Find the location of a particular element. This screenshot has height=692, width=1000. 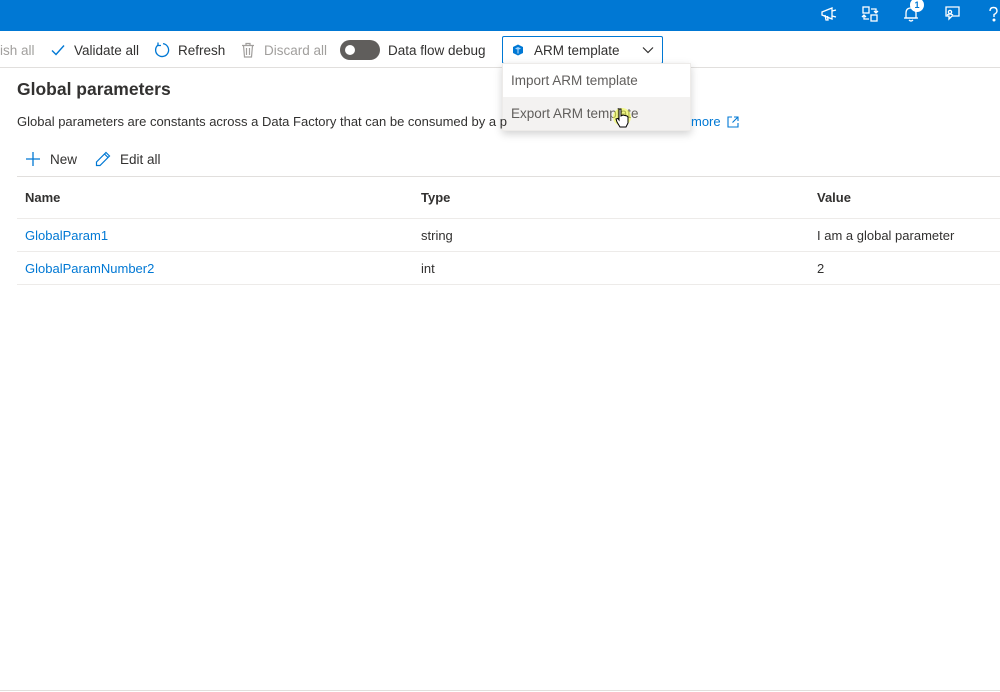

refresh-label: Refresh is located at coordinates (202, 50).